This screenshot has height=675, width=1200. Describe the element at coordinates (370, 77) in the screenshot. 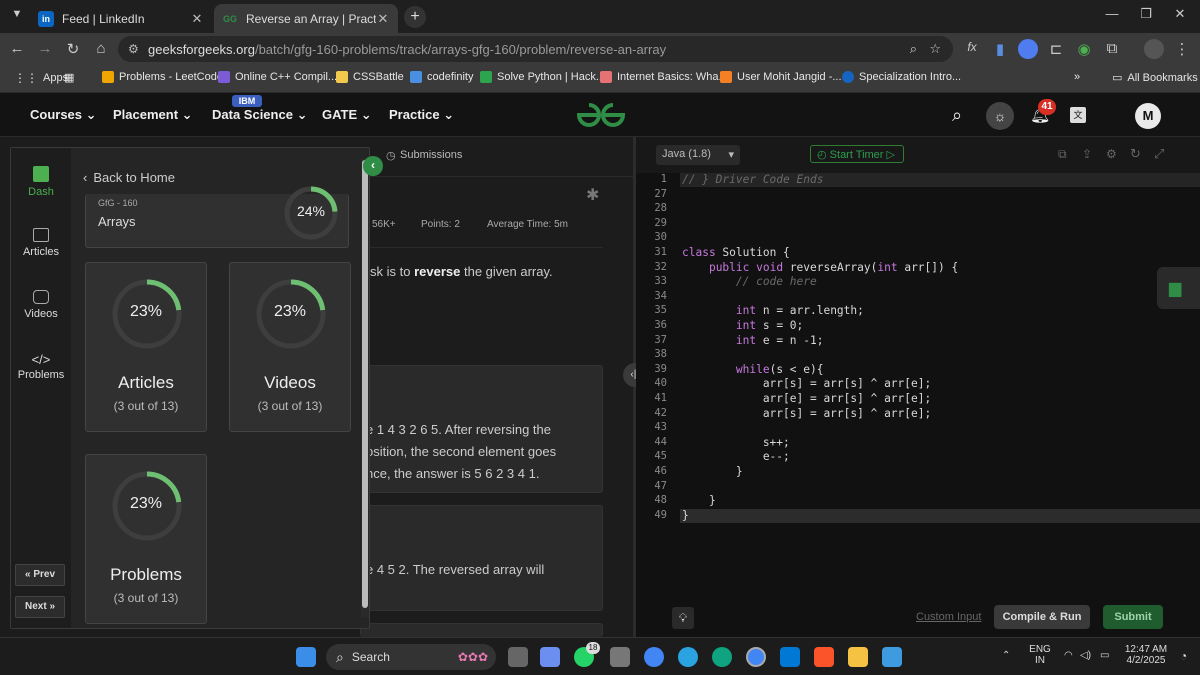

I see `bookmark-cssbattle: CSSBattle` at that location.